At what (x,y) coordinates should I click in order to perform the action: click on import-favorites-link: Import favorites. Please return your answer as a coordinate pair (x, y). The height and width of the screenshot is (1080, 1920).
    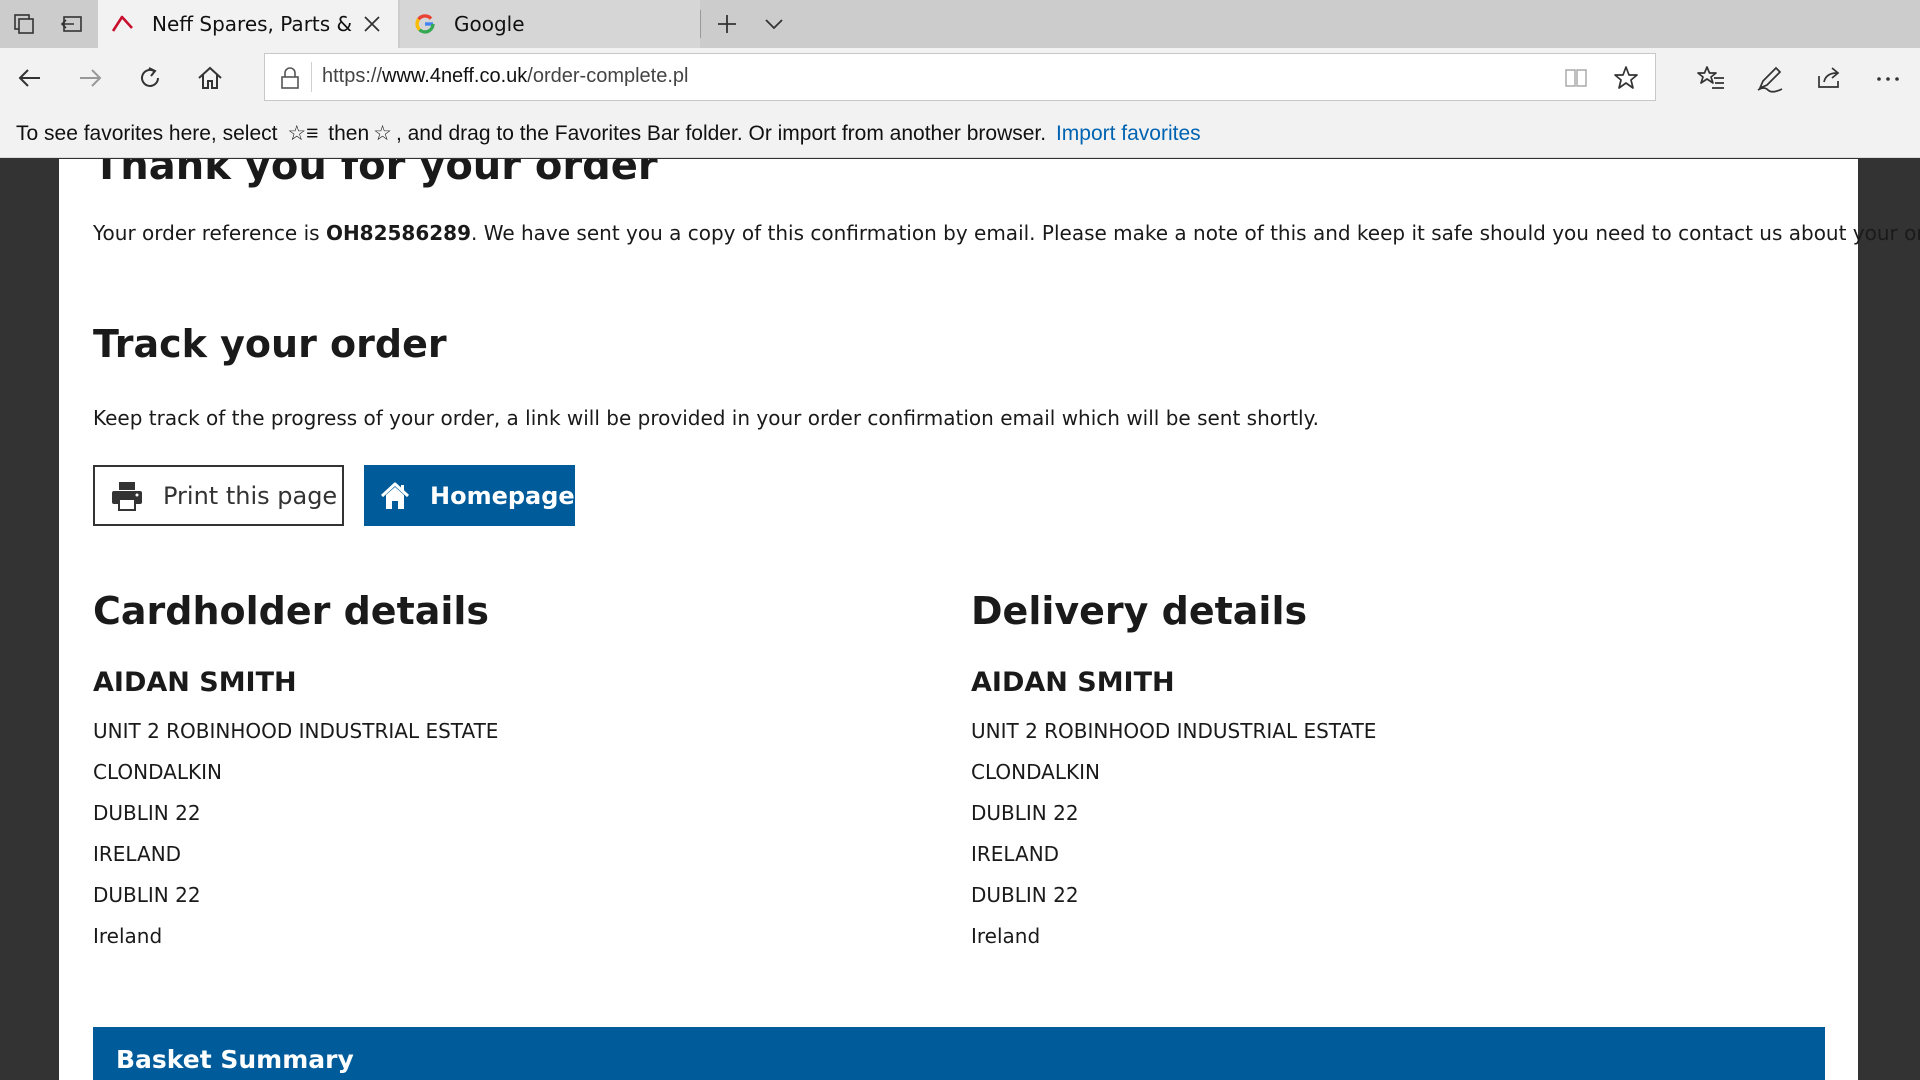
    Looking at the image, I should click on (1128, 133).